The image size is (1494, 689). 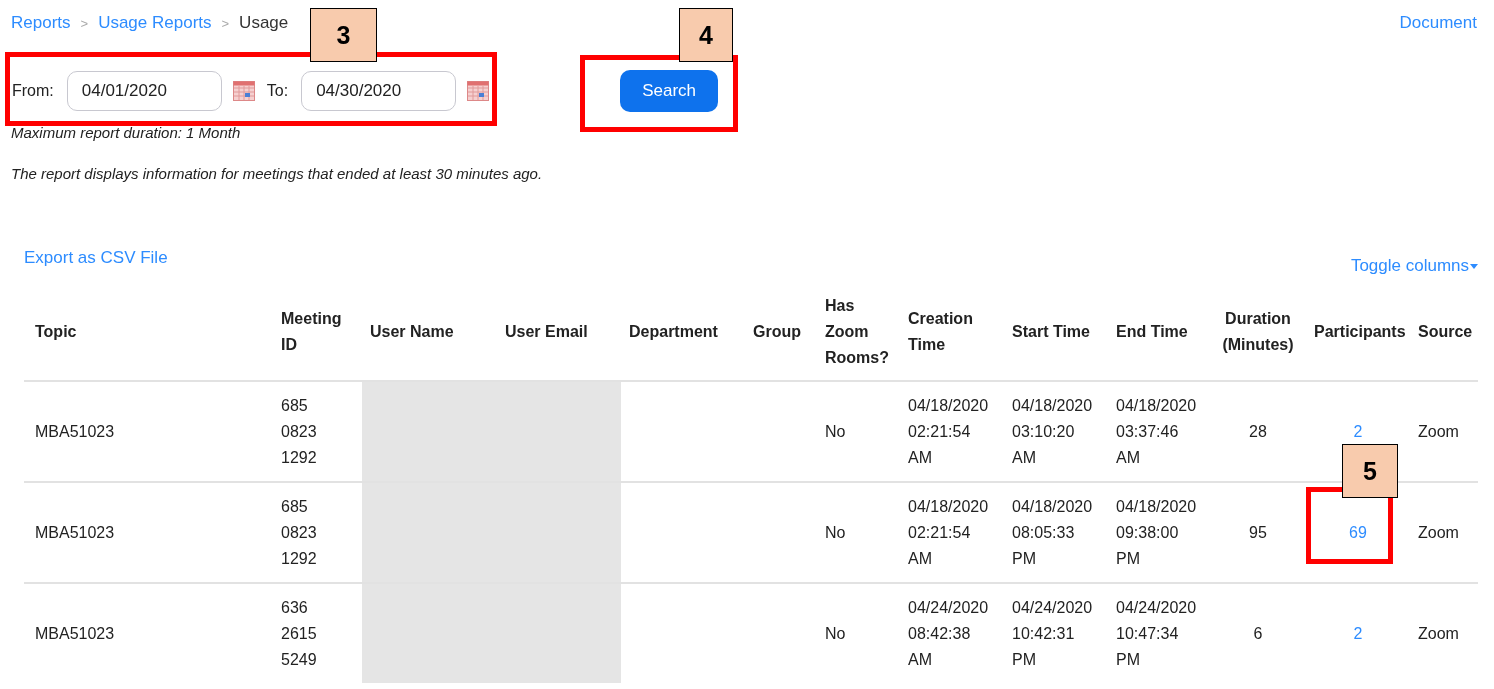 What do you see at coordinates (379, 91) in the screenshot?
I see `to-date-field: 04/30/2020` at bounding box center [379, 91].